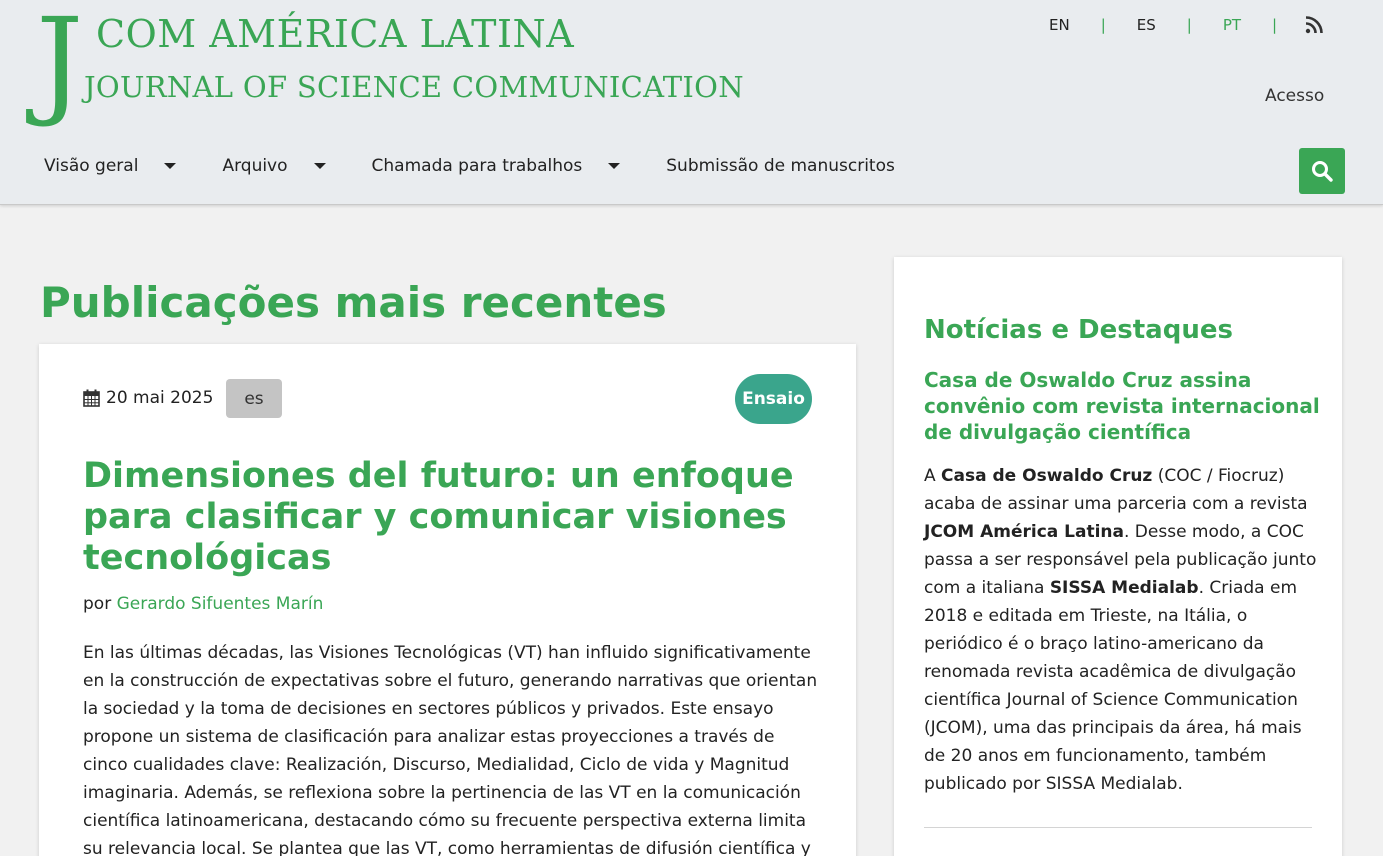  I want to click on news-bold: SISSA Medialab, so click(1124, 588).